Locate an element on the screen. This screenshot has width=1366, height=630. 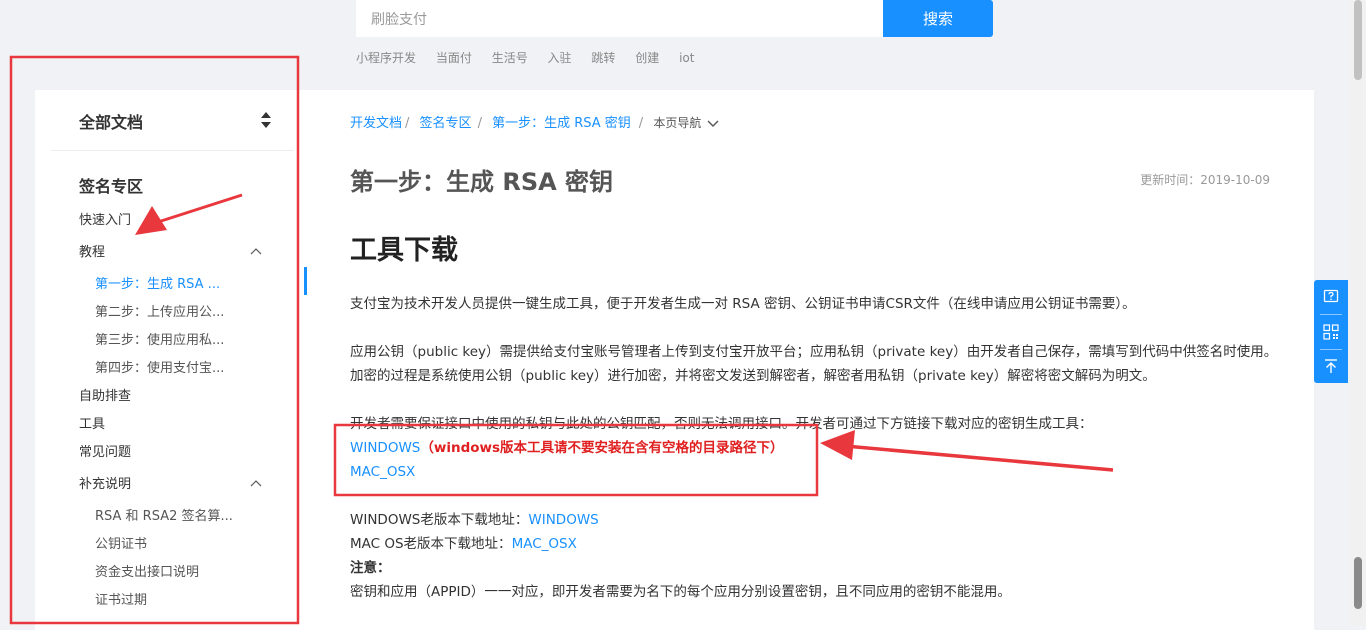
old-mac-label: MAC OS老版本下载地址： is located at coordinates (431, 544).